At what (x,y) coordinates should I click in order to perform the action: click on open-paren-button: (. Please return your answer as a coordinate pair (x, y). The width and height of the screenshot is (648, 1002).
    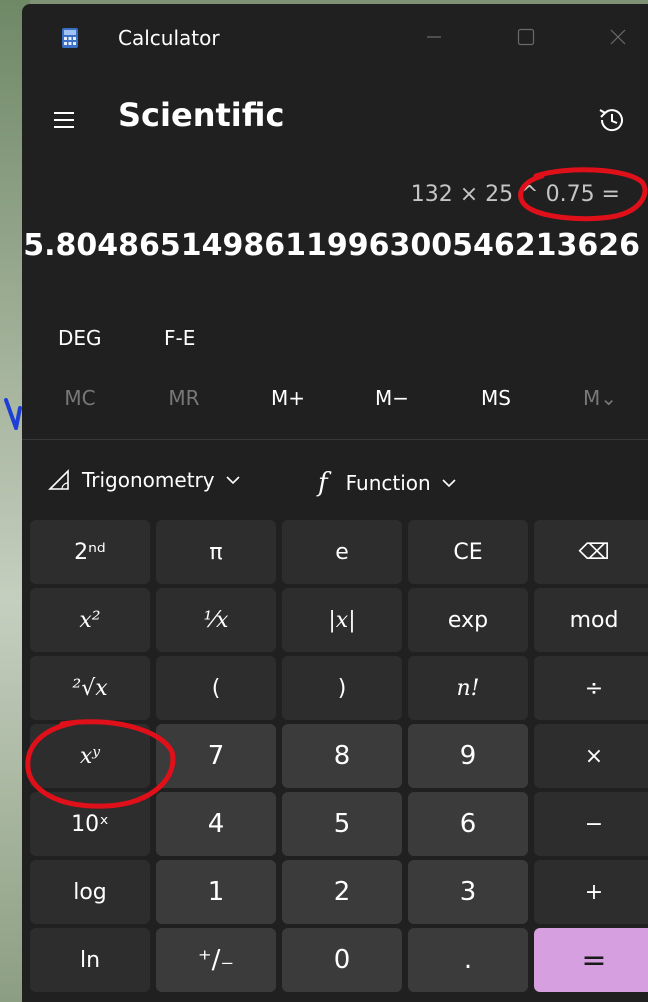
    Looking at the image, I should click on (216, 688).